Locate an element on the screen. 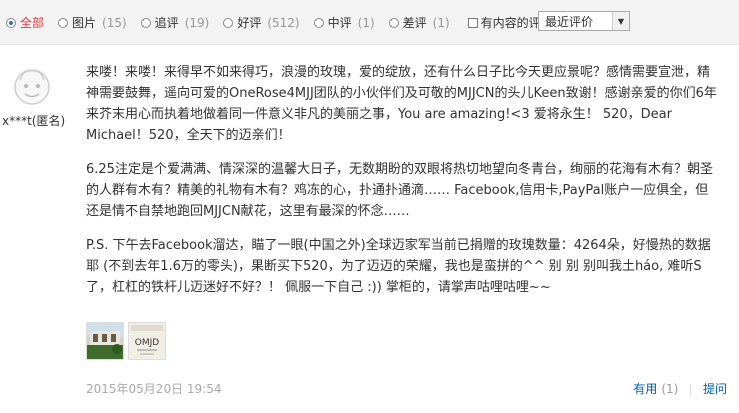 The width and height of the screenshot is (739, 413). useful-button: 有用 is located at coordinates (645, 389).